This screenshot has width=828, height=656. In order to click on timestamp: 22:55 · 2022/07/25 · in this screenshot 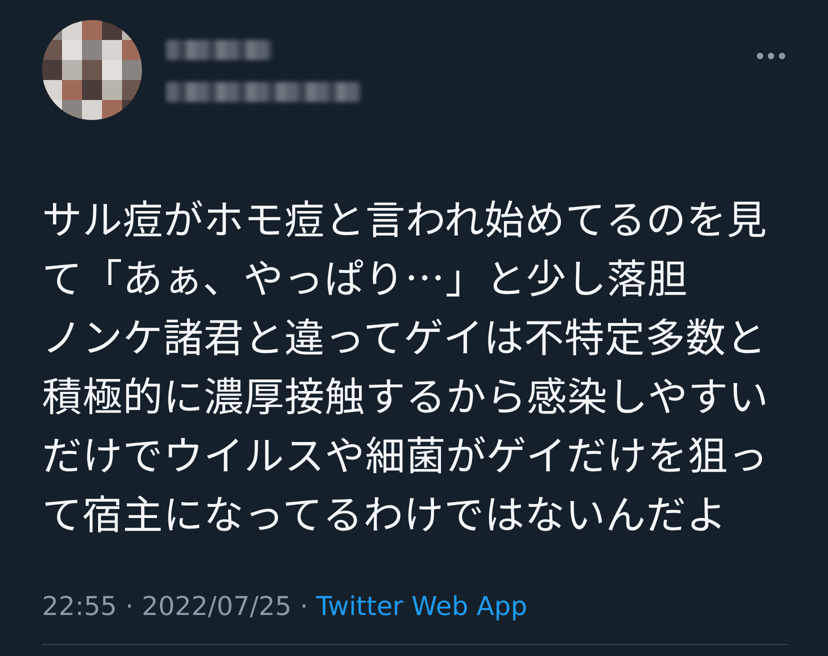, I will do `click(175, 607)`.